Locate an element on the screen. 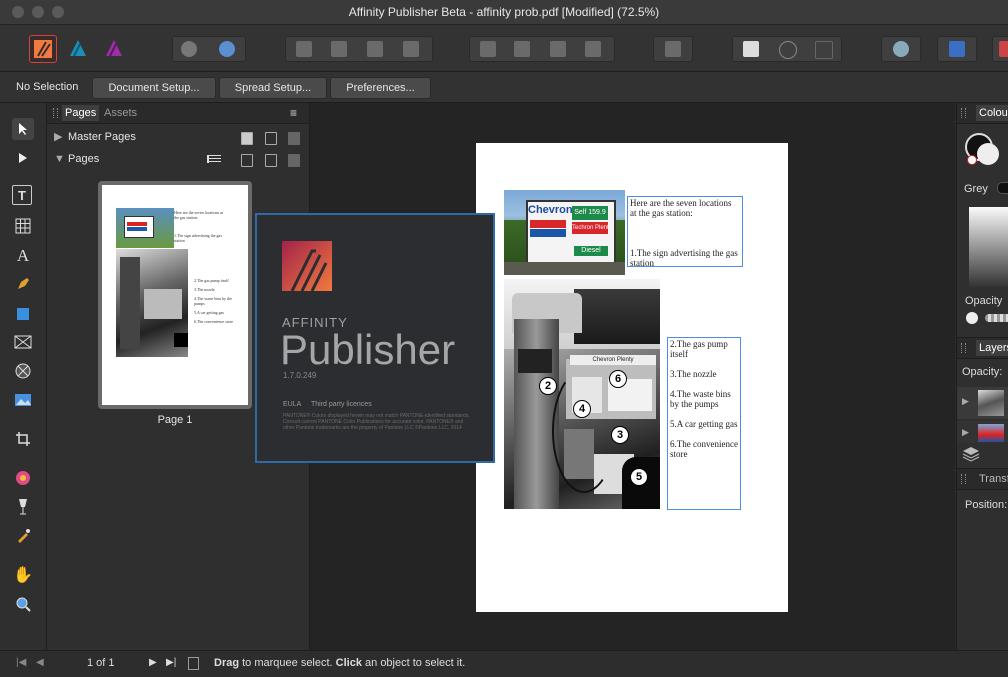 This screenshot has height=677, width=1008. crop-tool-icon is located at coordinates (23, 439).